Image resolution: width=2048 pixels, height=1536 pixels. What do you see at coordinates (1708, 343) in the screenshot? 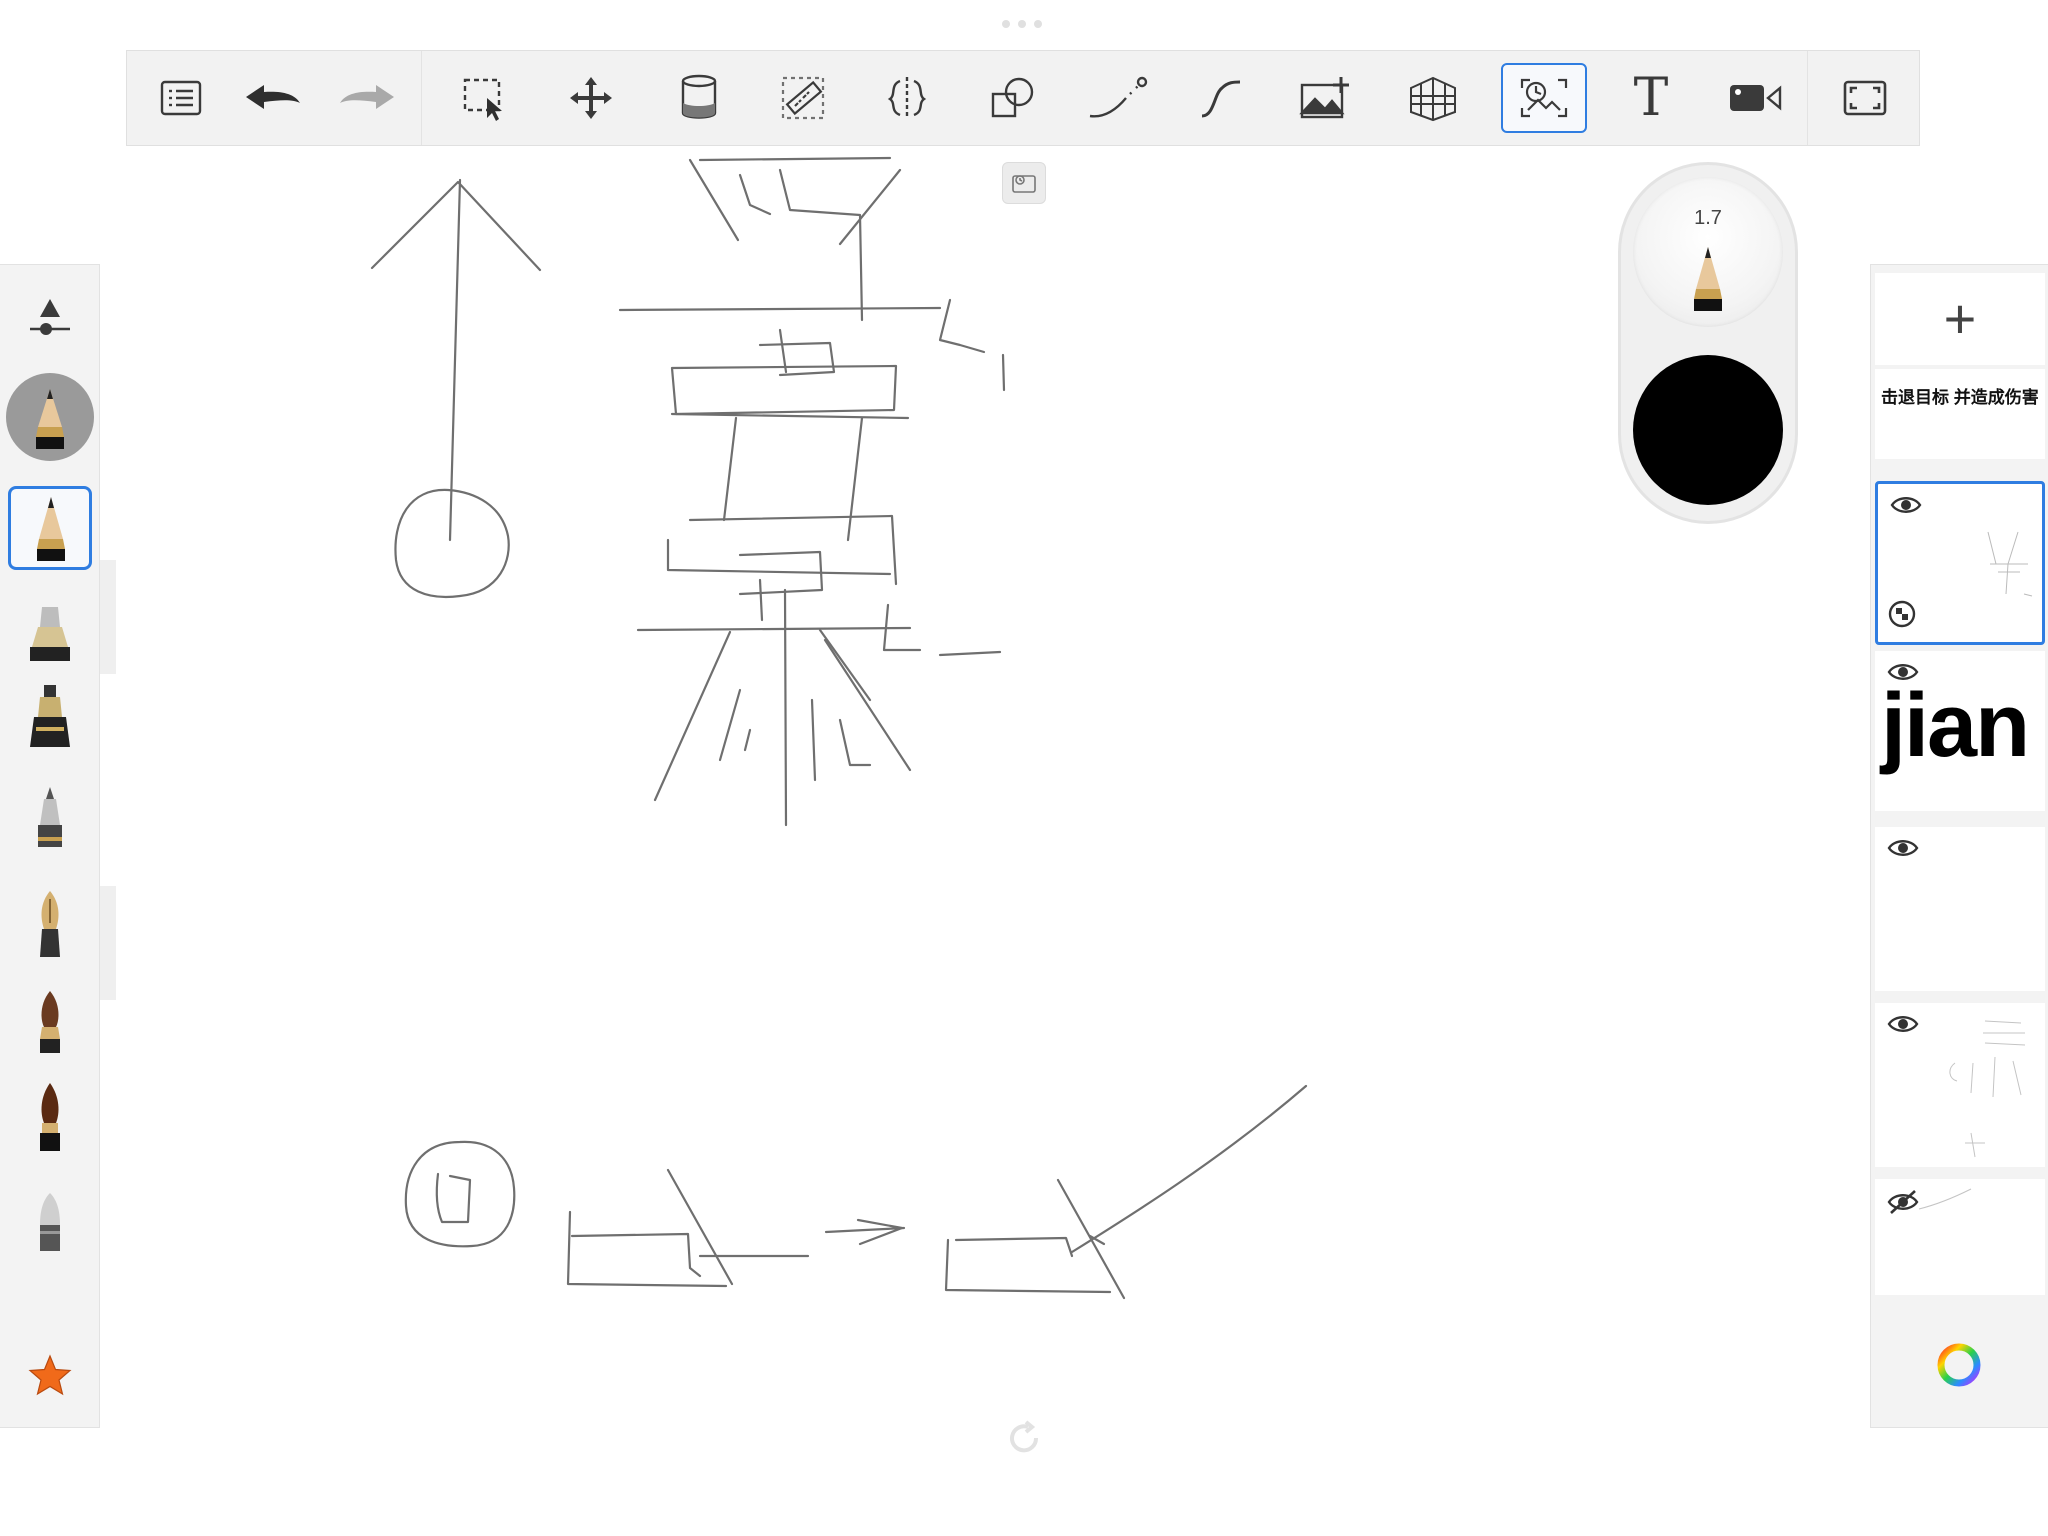
I see `brush-puck: 1.7` at bounding box center [1708, 343].